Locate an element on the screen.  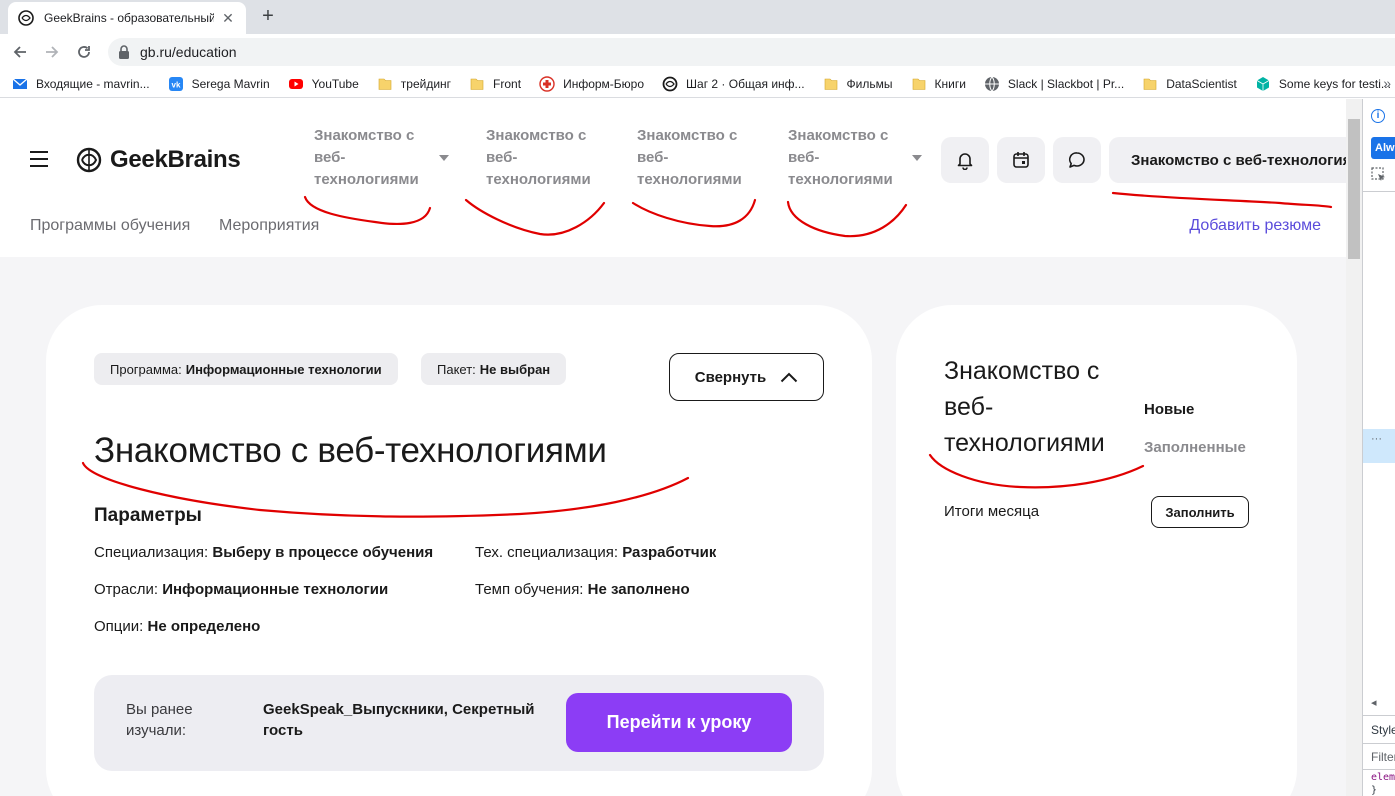
browser-tab: GeekBrains - образовательный п ✕ is located at coordinates (127, 18).